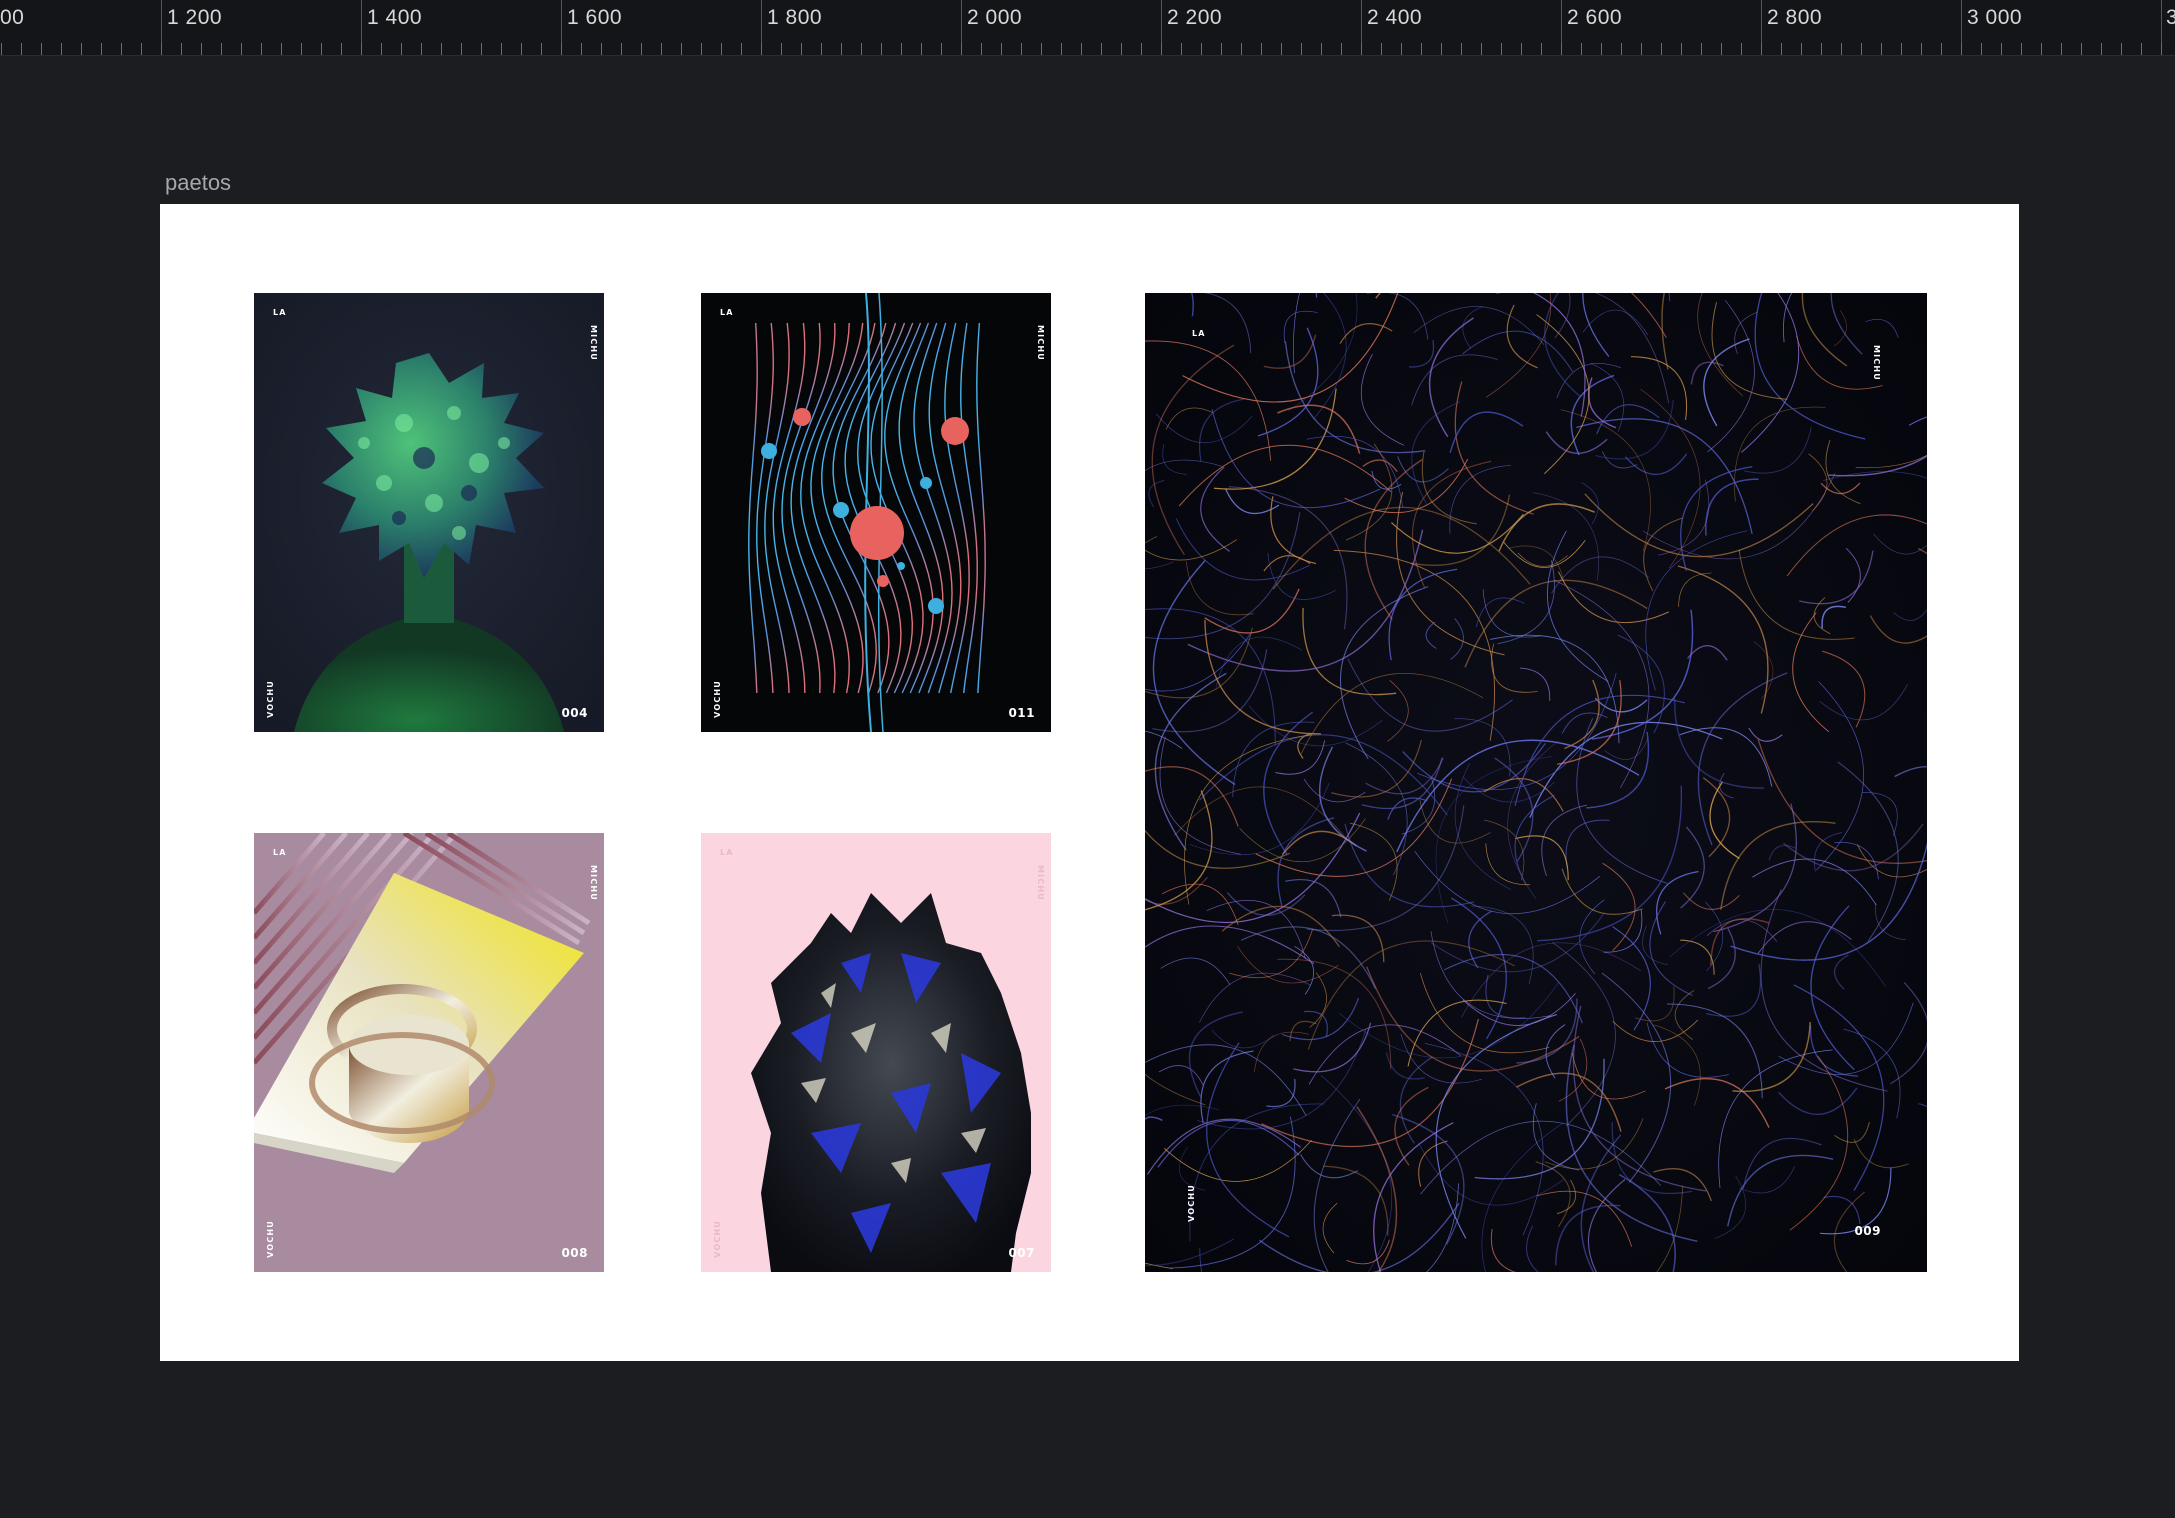 Image resolution: width=2175 pixels, height=1518 pixels. Describe the element at coordinates (1995, 17) in the screenshot. I see `ruler-label: 3 000` at that location.